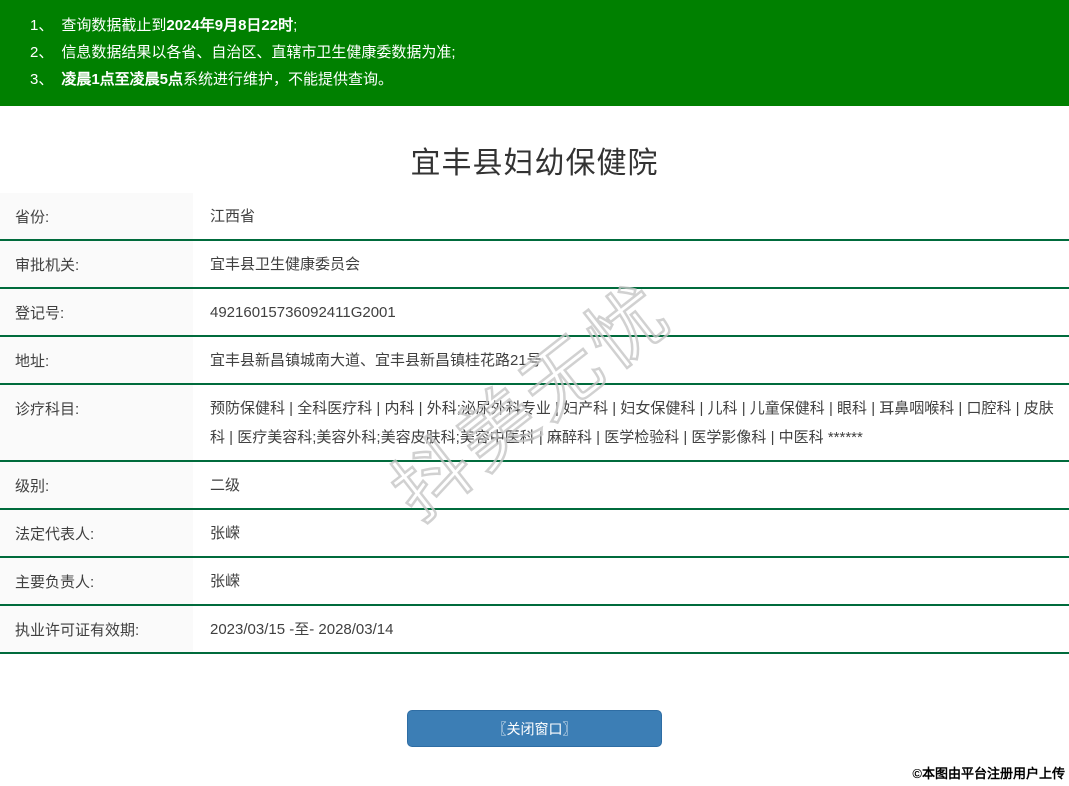  Describe the element at coordinates (42, 52) in the screenshot. I see `notice-number: 2、` at that location.